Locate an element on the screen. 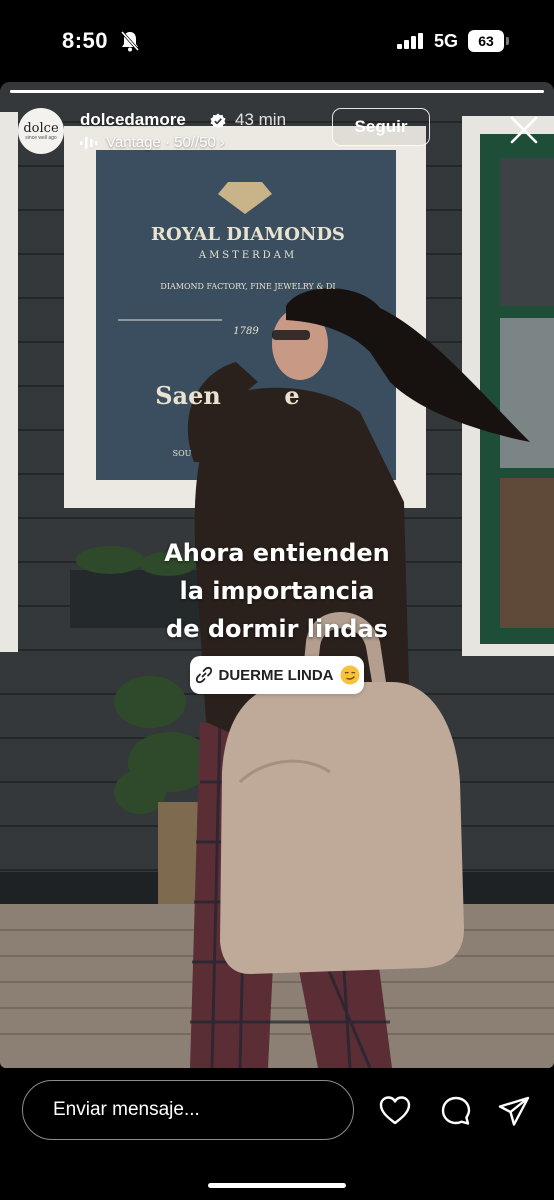 The image size is (554, 1200). chevron-right-icon: › is located at coordinates (222, 142).